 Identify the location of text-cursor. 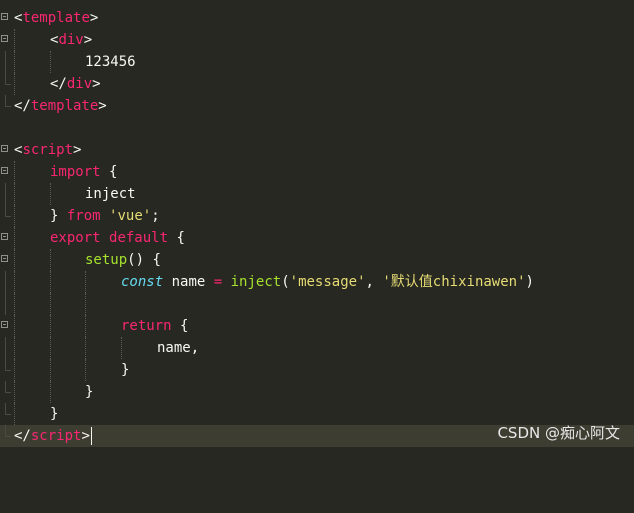
(91, 436).